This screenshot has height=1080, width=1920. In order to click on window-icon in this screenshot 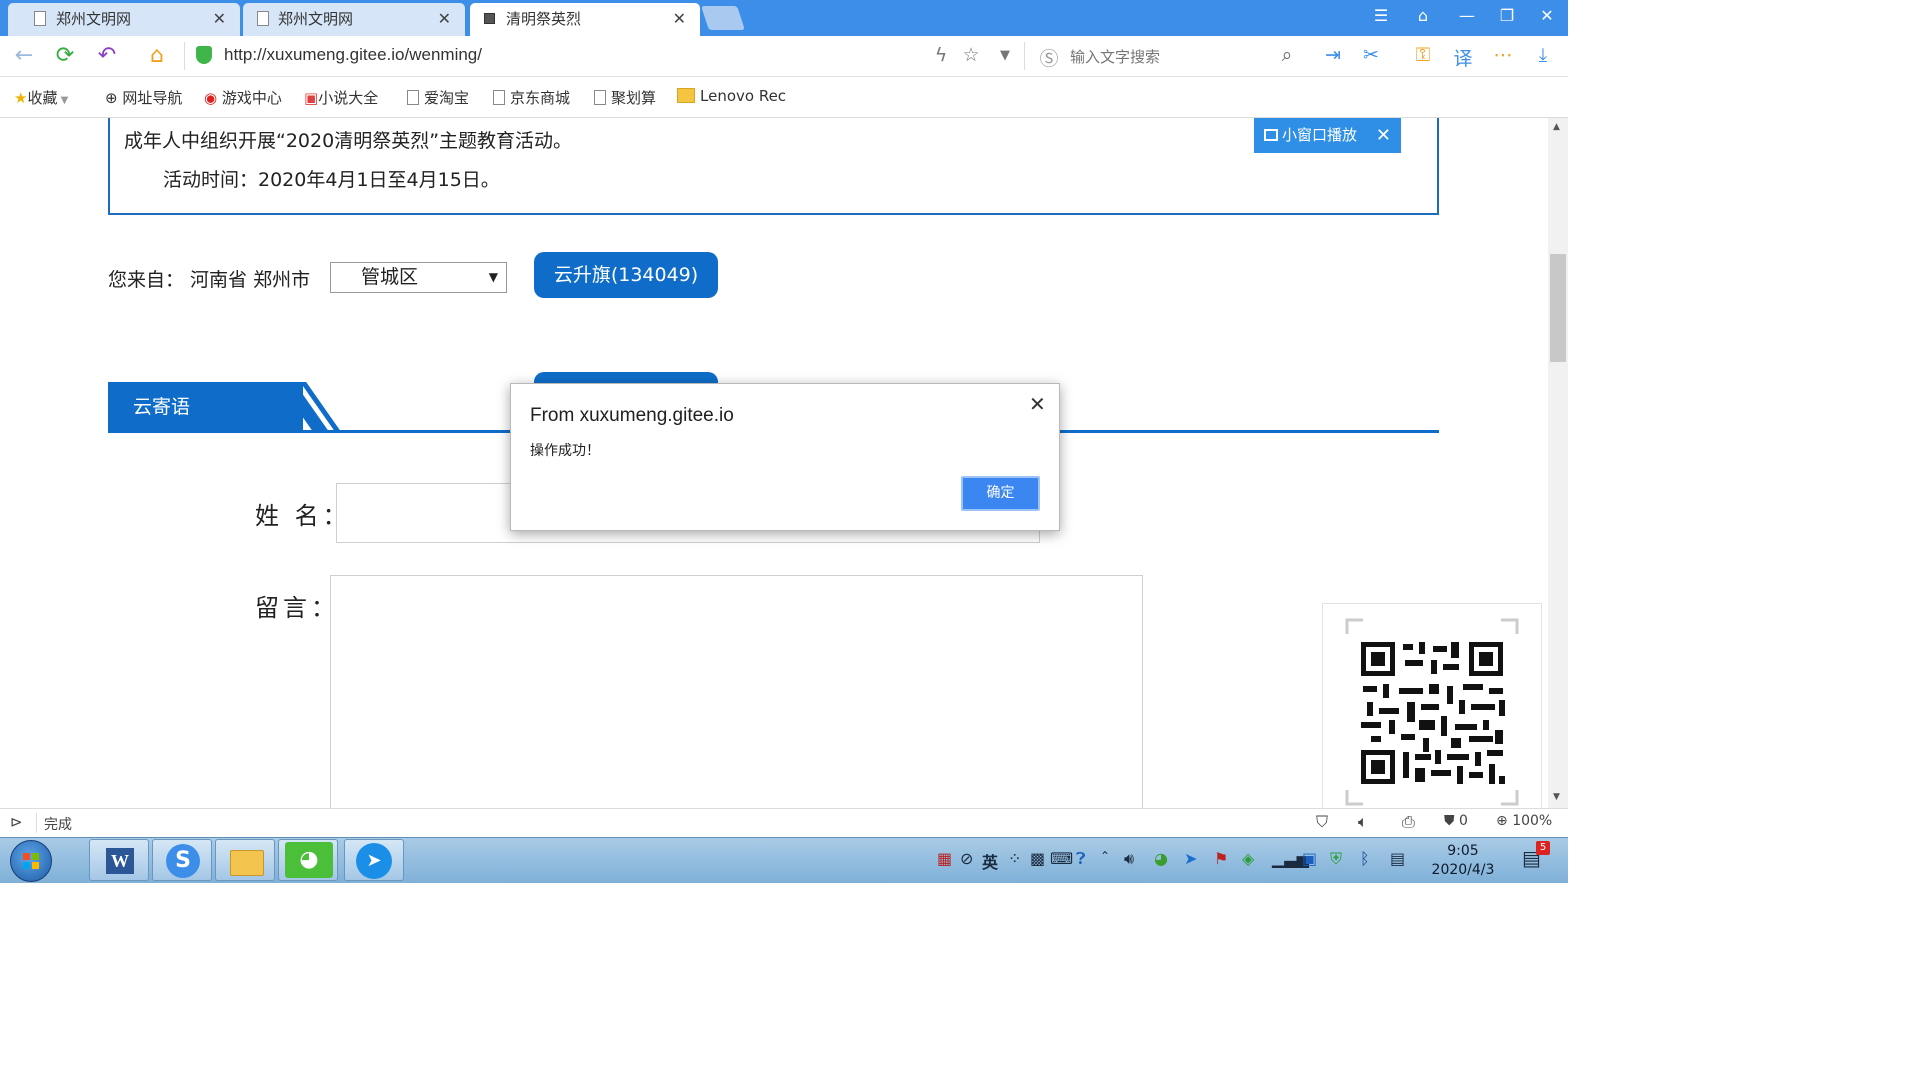, I will do `click(1271, 135)`.